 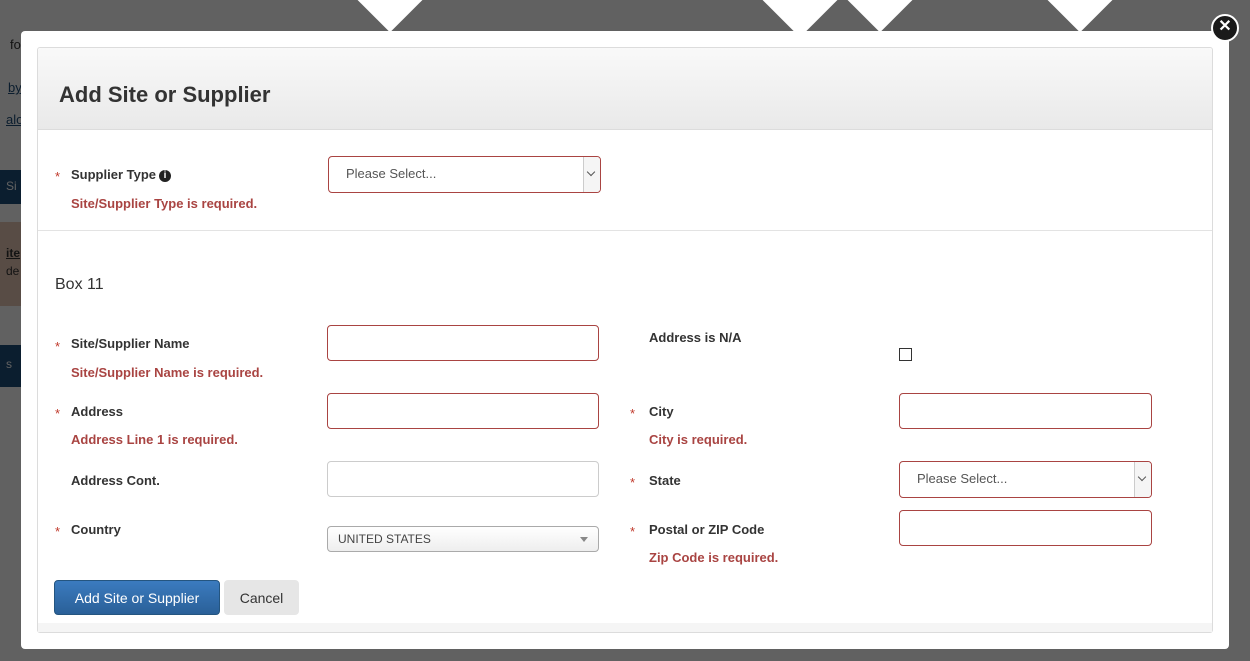 I want to click on address-na-label: Address is N/A, so click(x=695, y=337).